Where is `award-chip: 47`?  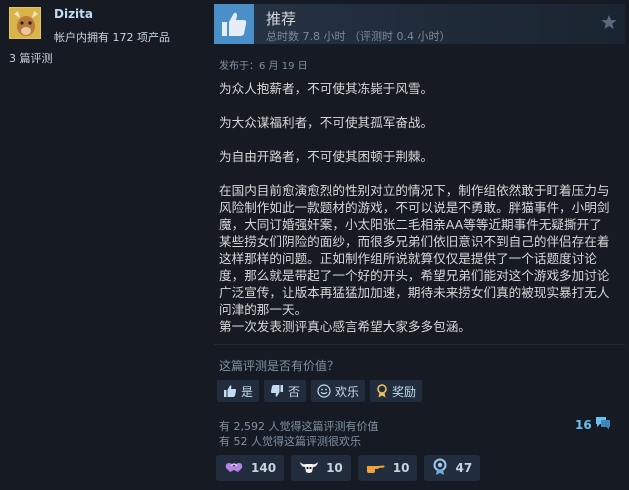 award-chip: 47 is located at coordinates (452, 468).